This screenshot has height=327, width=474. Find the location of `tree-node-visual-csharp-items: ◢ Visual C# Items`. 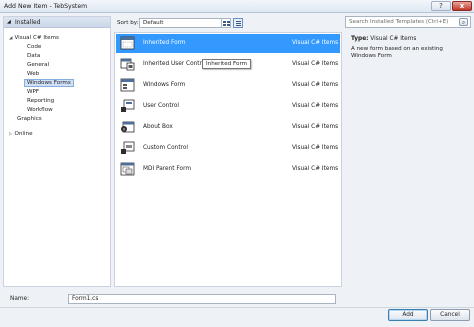

tree-node-visual-csharp-items: ◢ Visual C# Items is located at coordinates (34, 38).